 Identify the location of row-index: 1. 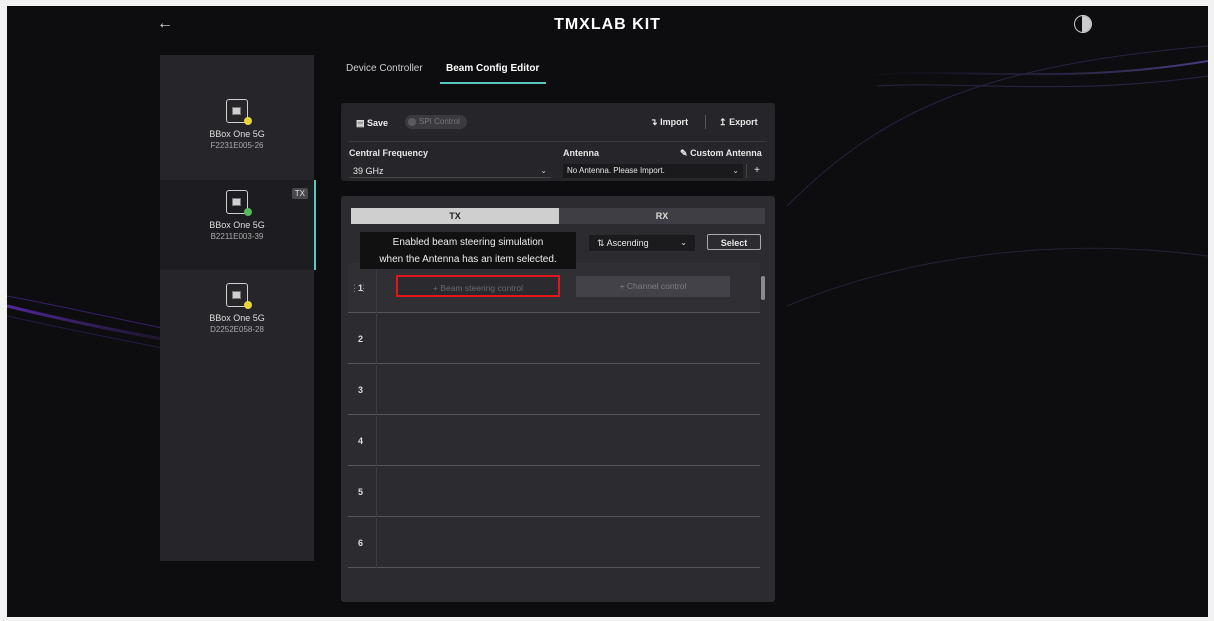
(362, 288).